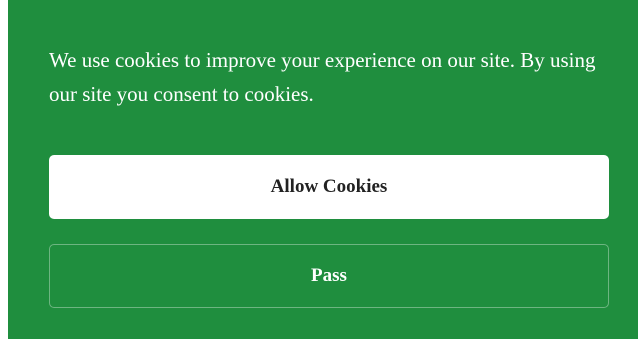  Describe the element at coordinates (319, 343) in the screenshot. I see `page-background` at that location.